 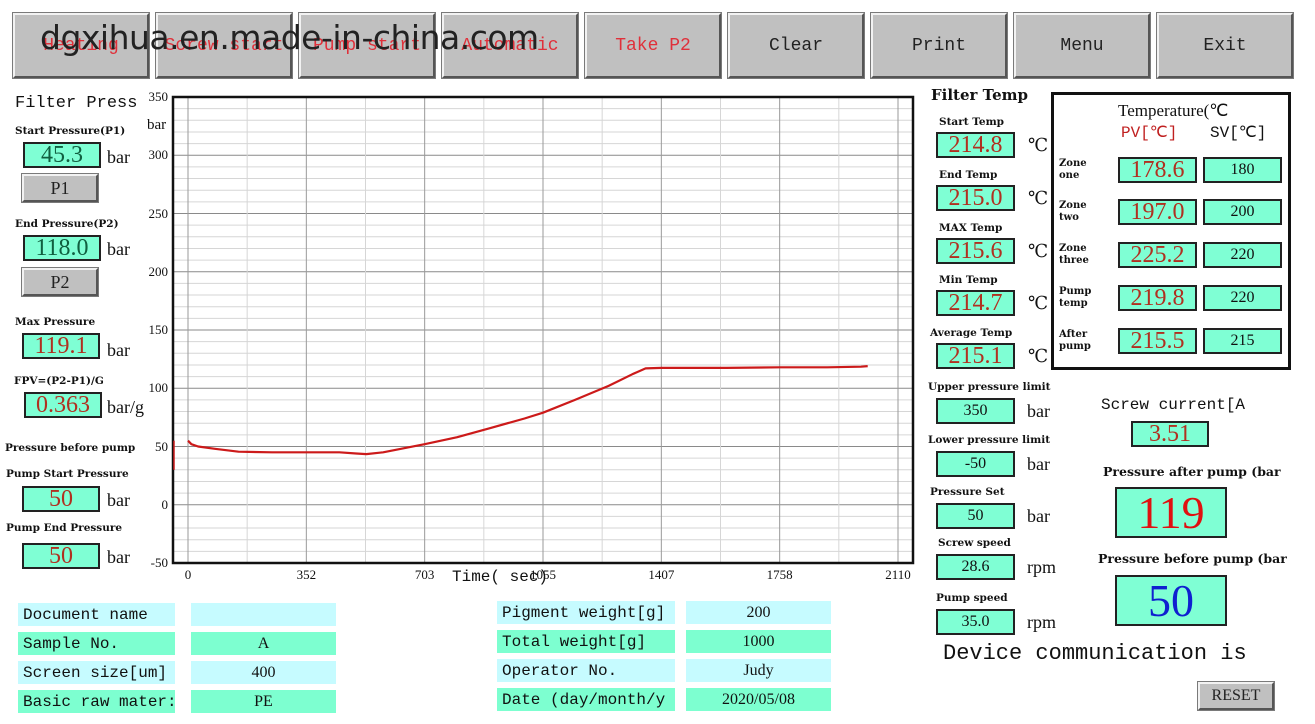 What do you see at coordinates (972, 122) in the screenshot?
I see `filter-temp-label: Start Temp` at bounding box center [972, 122].